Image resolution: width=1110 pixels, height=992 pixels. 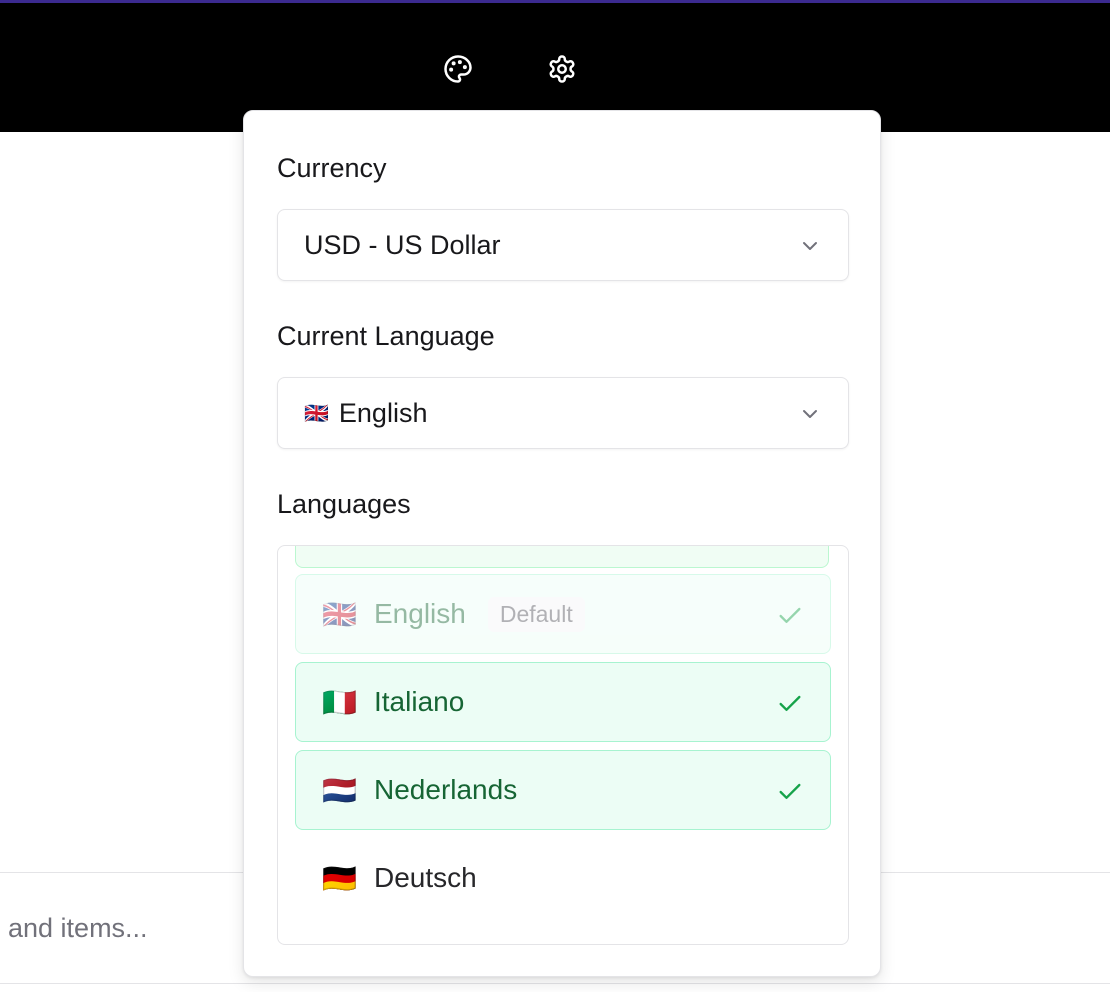 What do you see at coordinates (339, 878) in the screenshot?
I see `germany-flag-icon: 🇩🇪` at bounding box center [339, 878].